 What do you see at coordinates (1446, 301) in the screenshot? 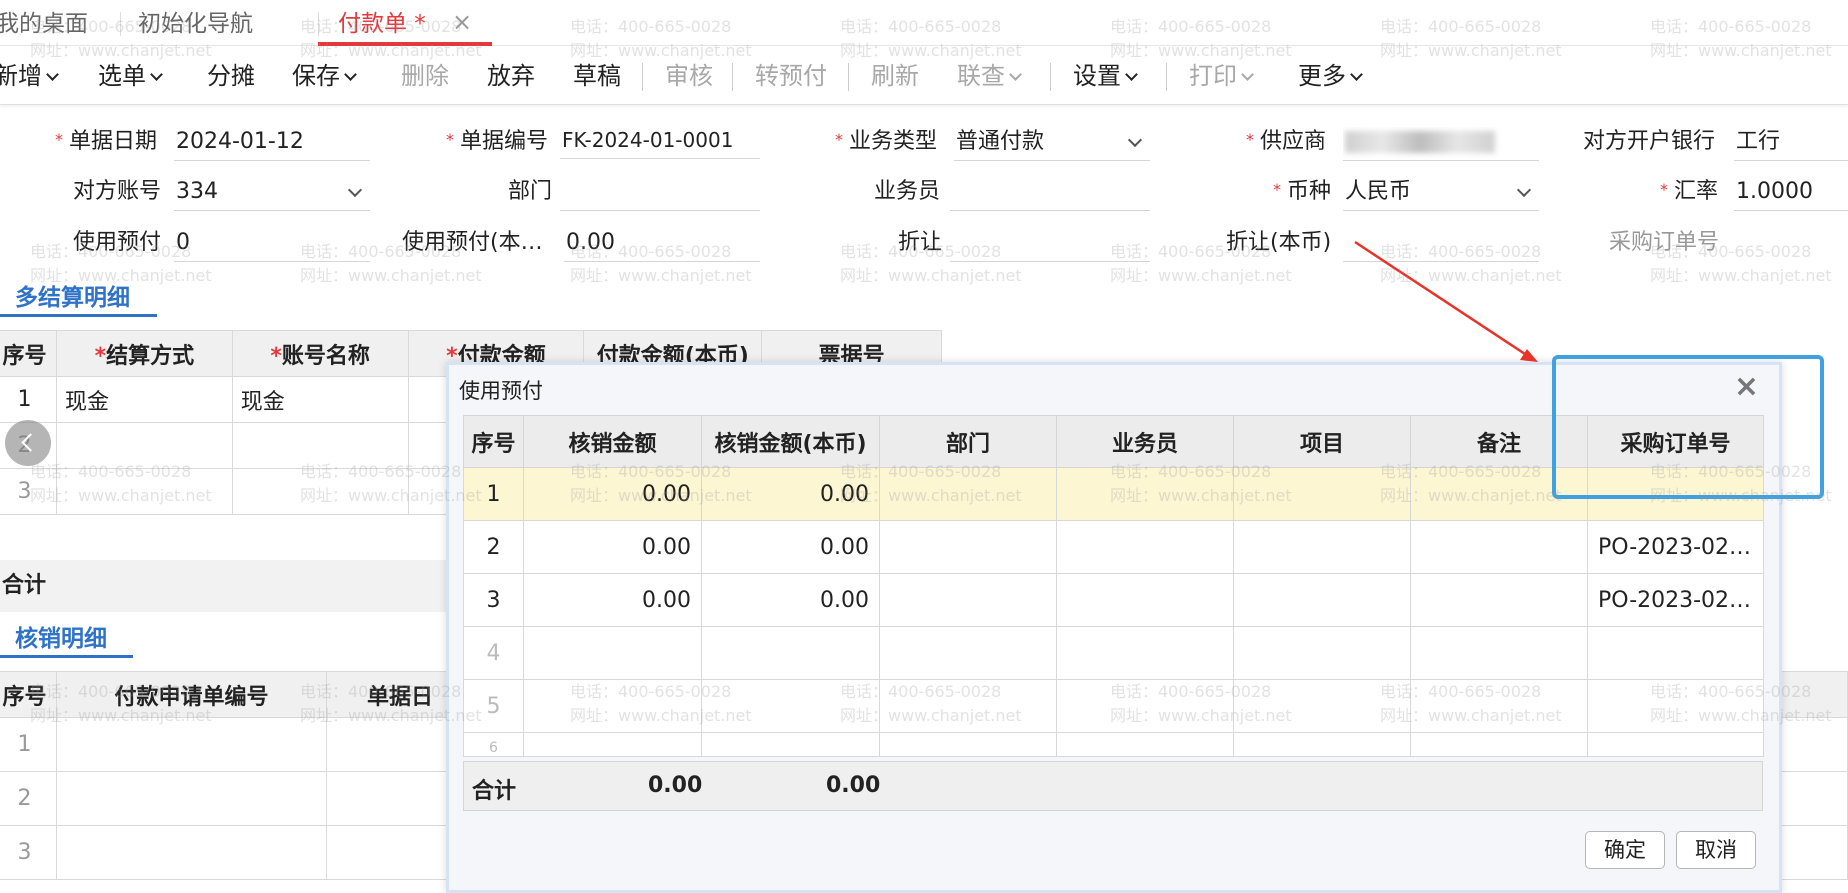
I see `annotation-arrow-icon` at bounding box center [1446, 301].